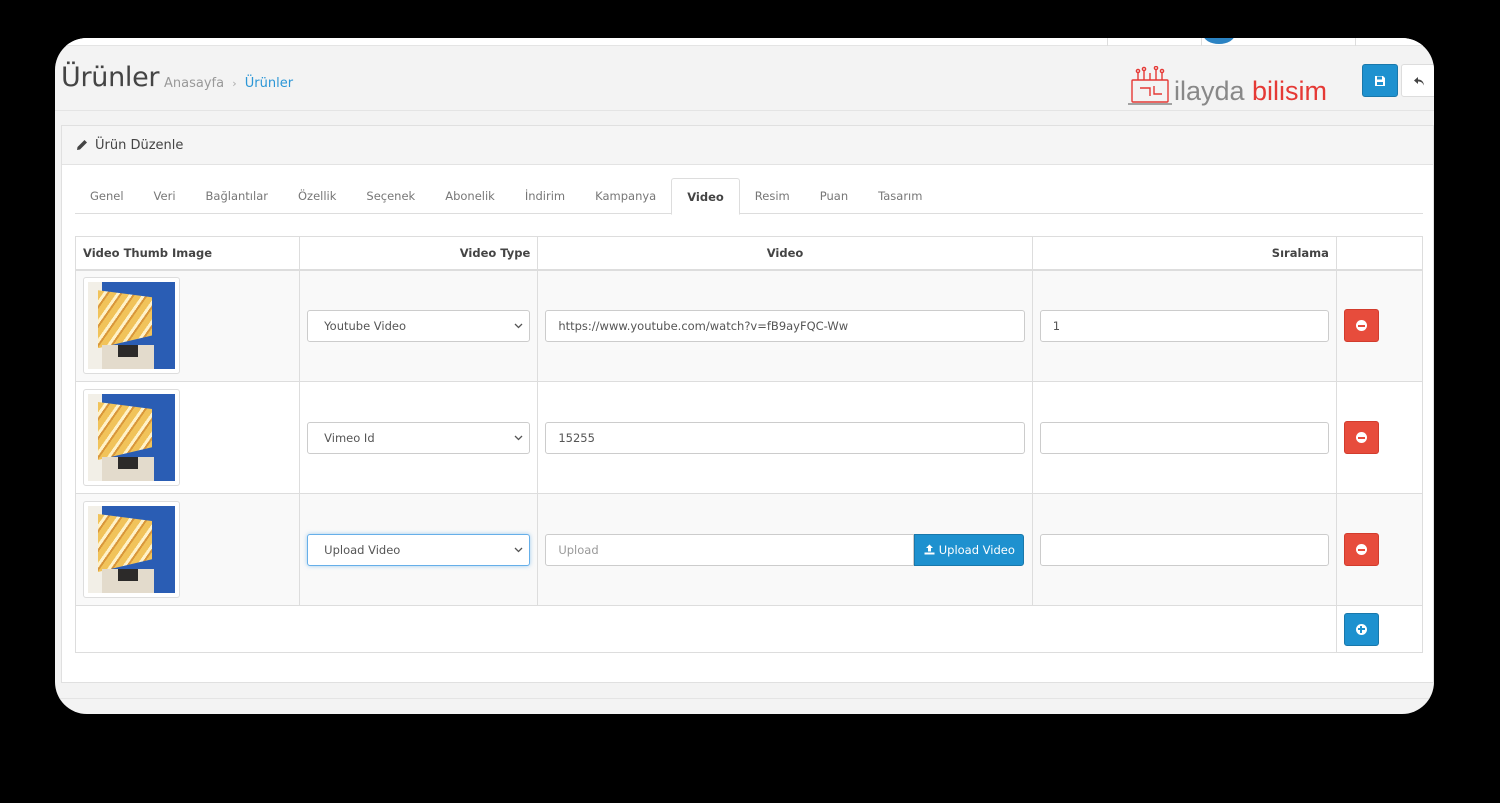  Describe the element at coordinates (139, 145) in the screenshot. I see `panel-title: Ürün Düzenle` at that location.